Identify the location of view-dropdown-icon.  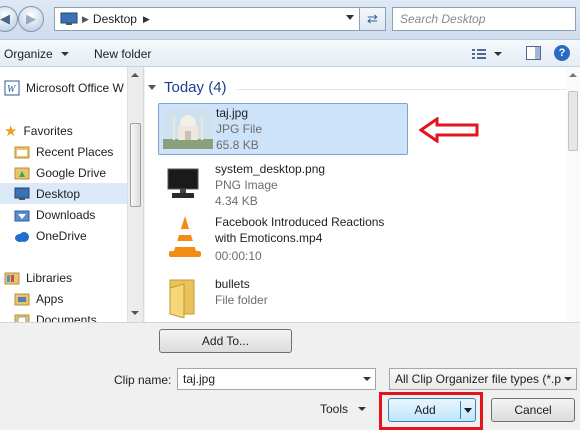
(498, 53).